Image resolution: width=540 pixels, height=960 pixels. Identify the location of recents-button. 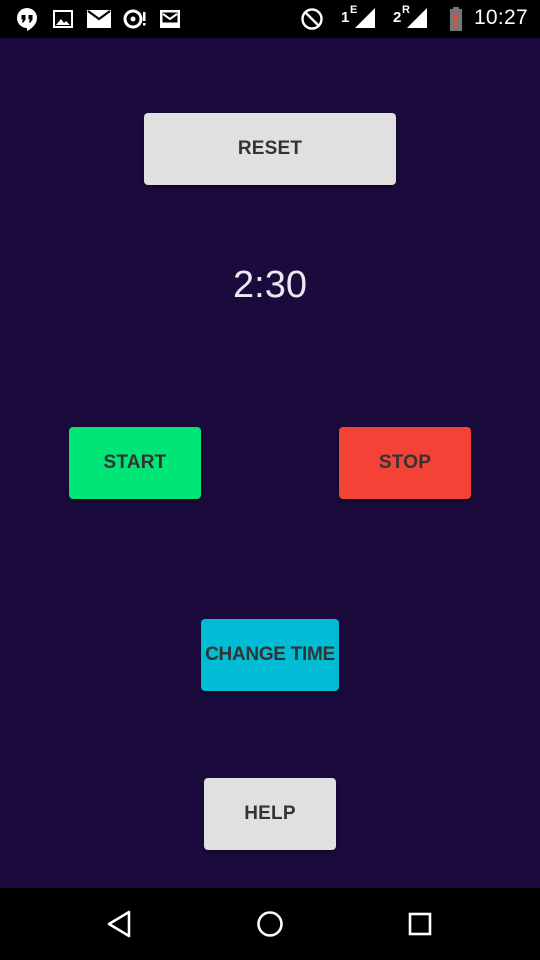
(420, 924).